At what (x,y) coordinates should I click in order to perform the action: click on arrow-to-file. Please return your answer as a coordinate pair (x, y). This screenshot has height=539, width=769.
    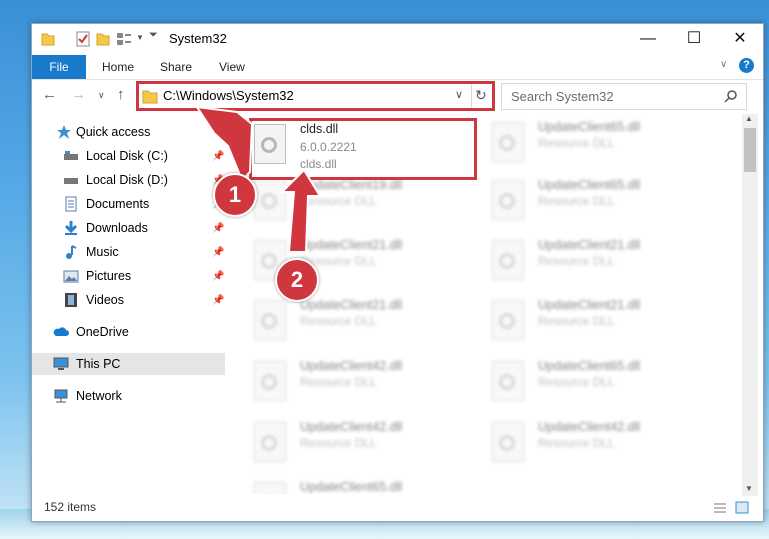
    Looking at the image, I should click on (300, 210).